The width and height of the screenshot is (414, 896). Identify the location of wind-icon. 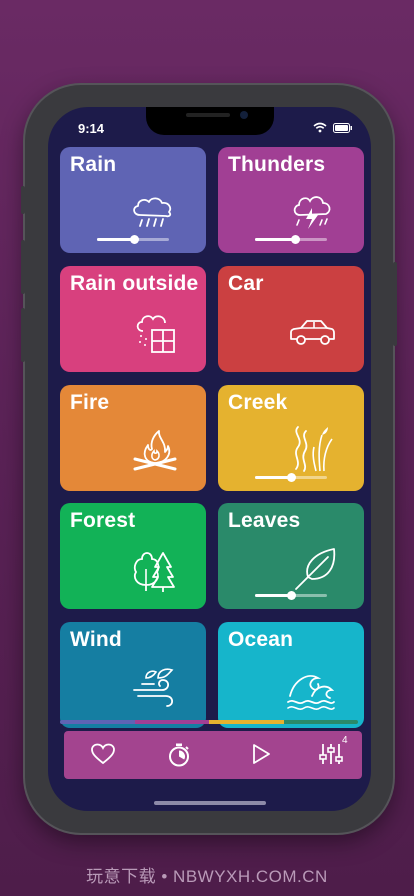
(155, 688).